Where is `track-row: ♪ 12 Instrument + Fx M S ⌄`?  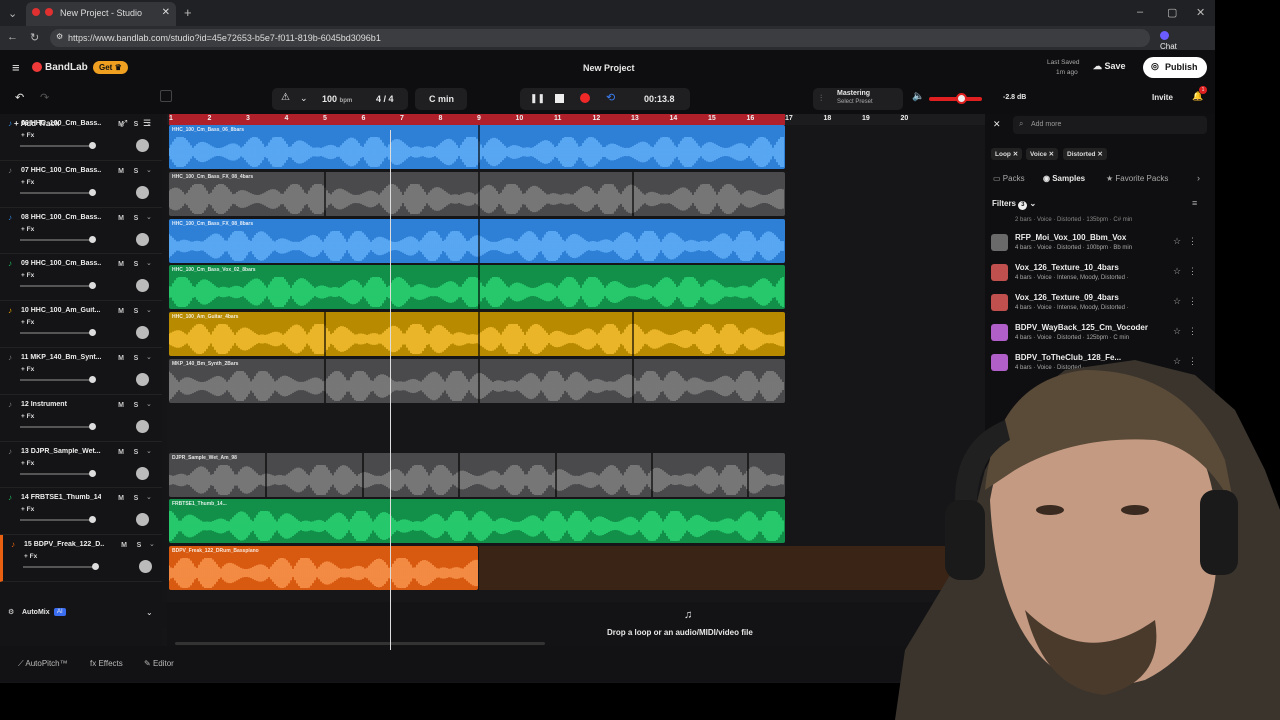
track-row: ♪ 12 Instrument + Fx M S ⌄ is located at coordinates (81, 418).